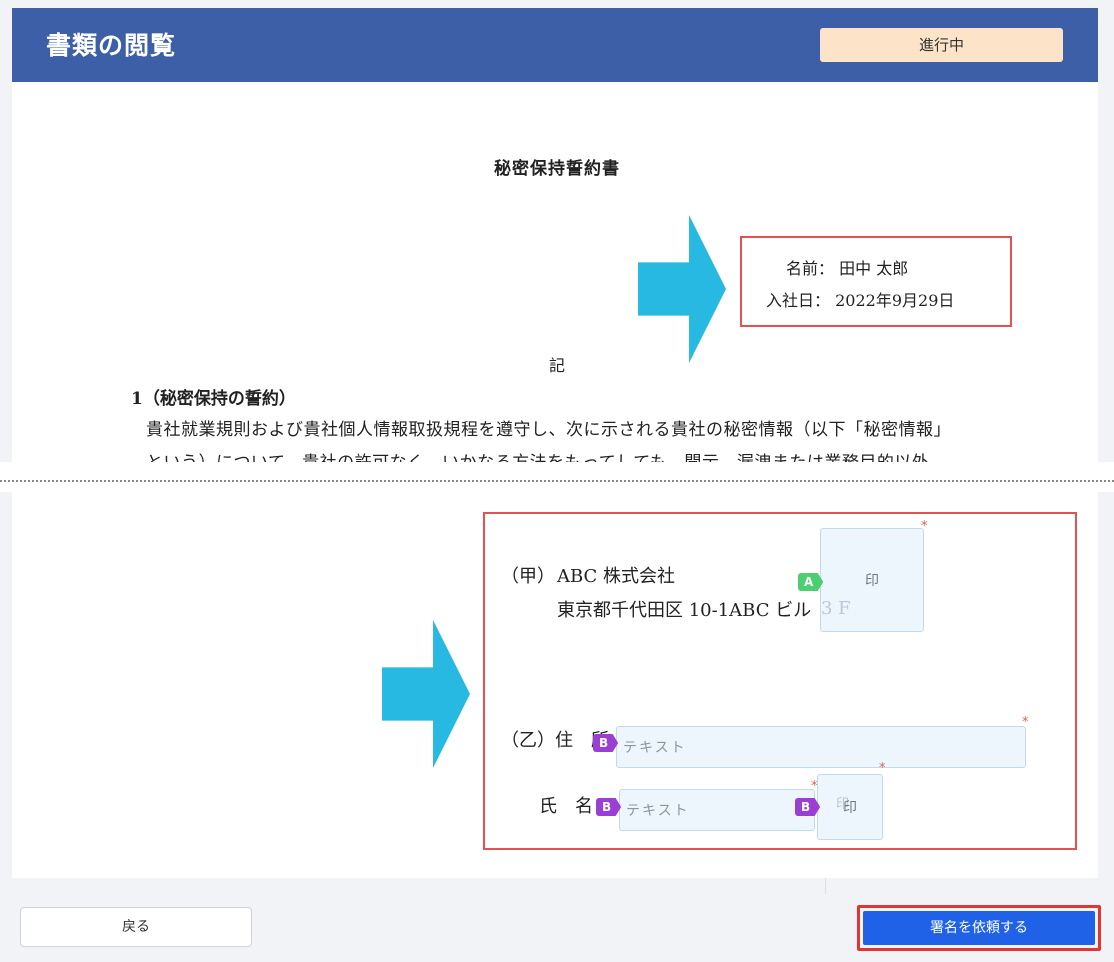  What do you see at coordinates (895, 300) in the screenshot?
I see `join-value: 2022年9月29日` at bounding box center [895, 300].